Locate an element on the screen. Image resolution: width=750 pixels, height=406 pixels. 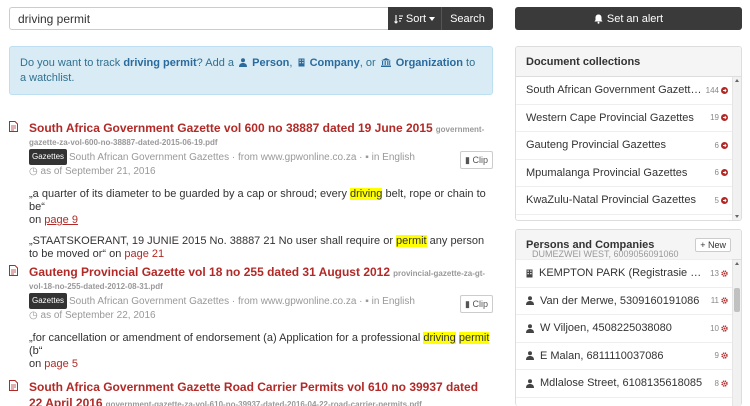
collection-item: Gauteng Provincial Gazettes 6 is located at coordinates (624, 146).